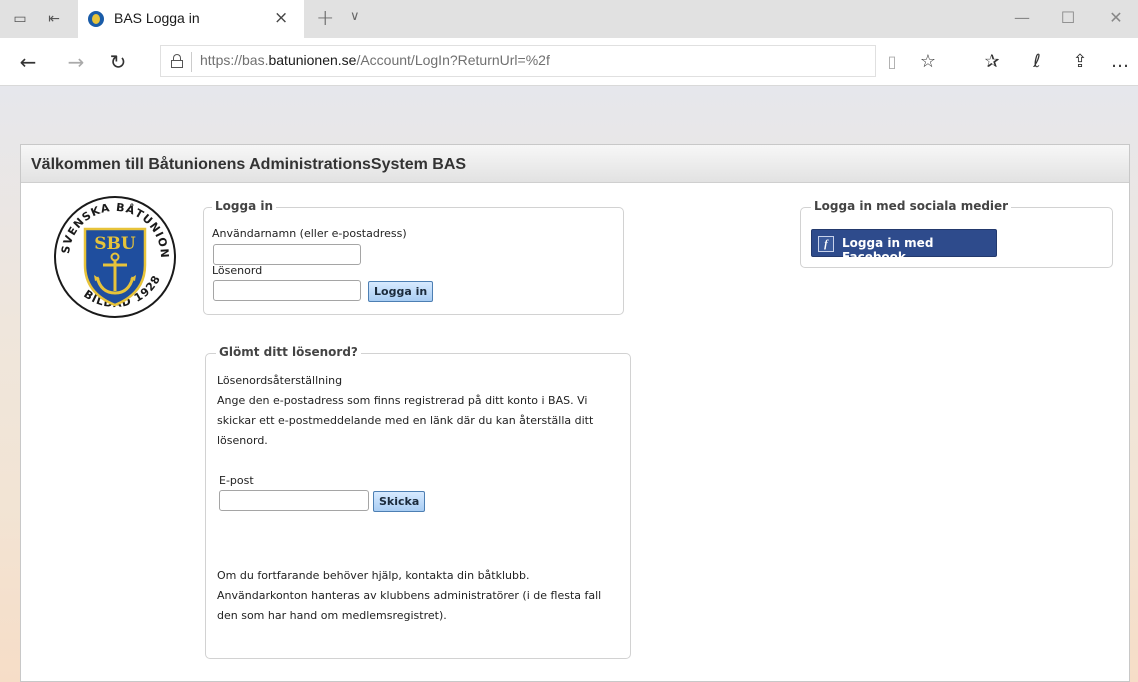  Describe the element at coordinates (399, 501) in the screenshot. I see `send-button: Skicka` at that location.